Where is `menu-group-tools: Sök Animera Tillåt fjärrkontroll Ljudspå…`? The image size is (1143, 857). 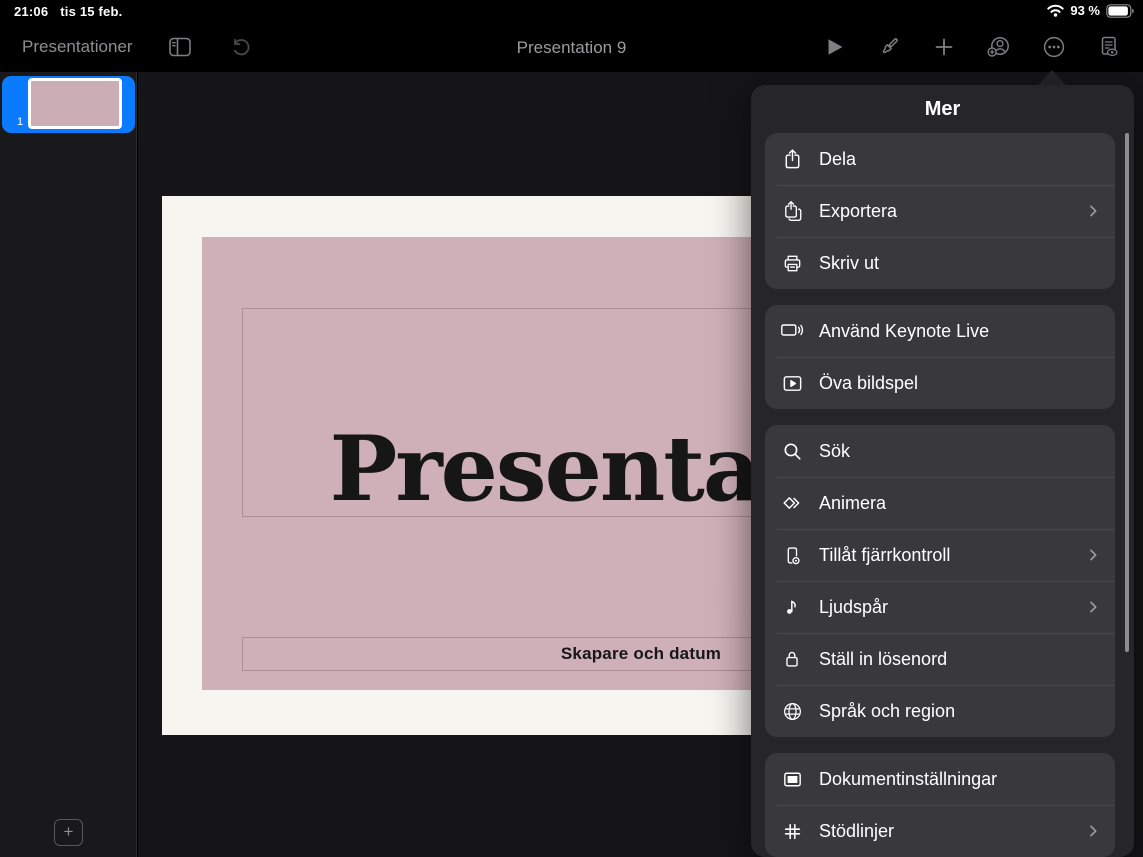
menu-group-tools: Sök Animera Tillåt fjärrkontroll Ljudspå… is located at coordinates (940, 581).